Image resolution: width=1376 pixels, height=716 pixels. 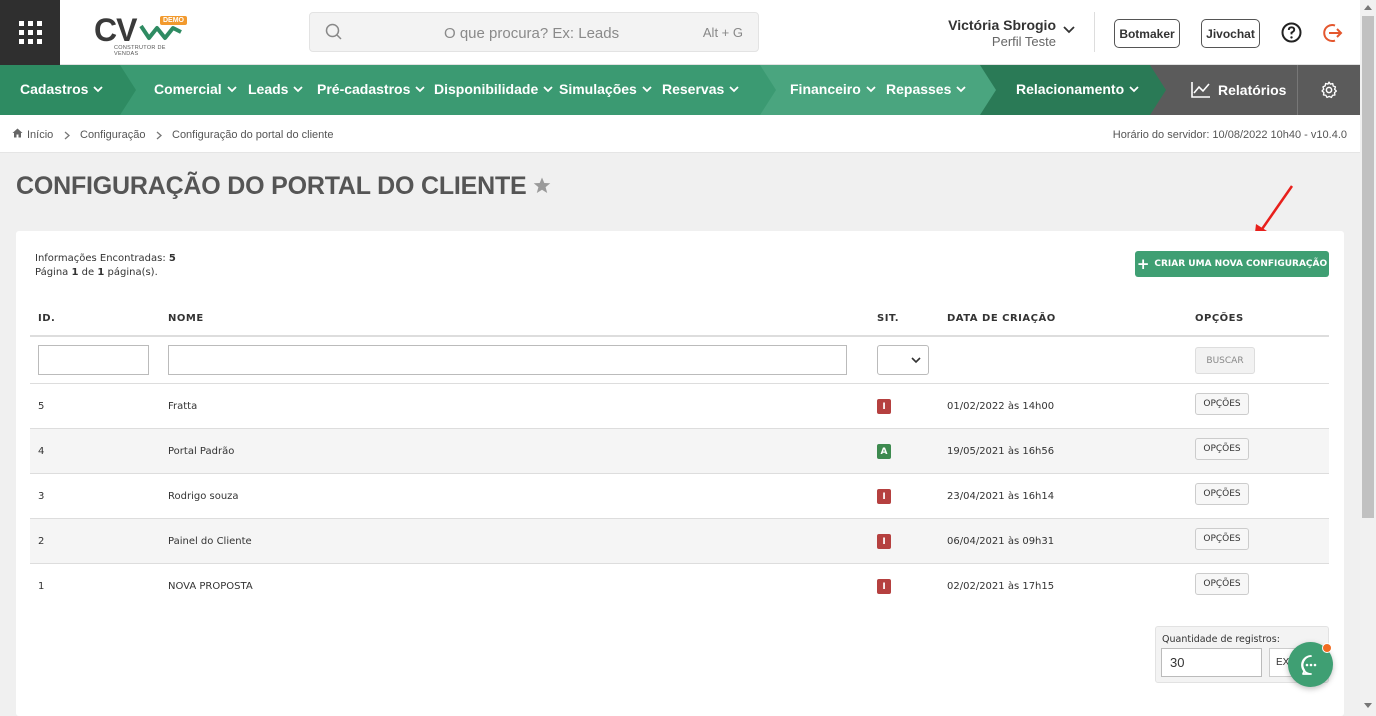 I want to click on filter-id-input, so click(x=93, y=360).